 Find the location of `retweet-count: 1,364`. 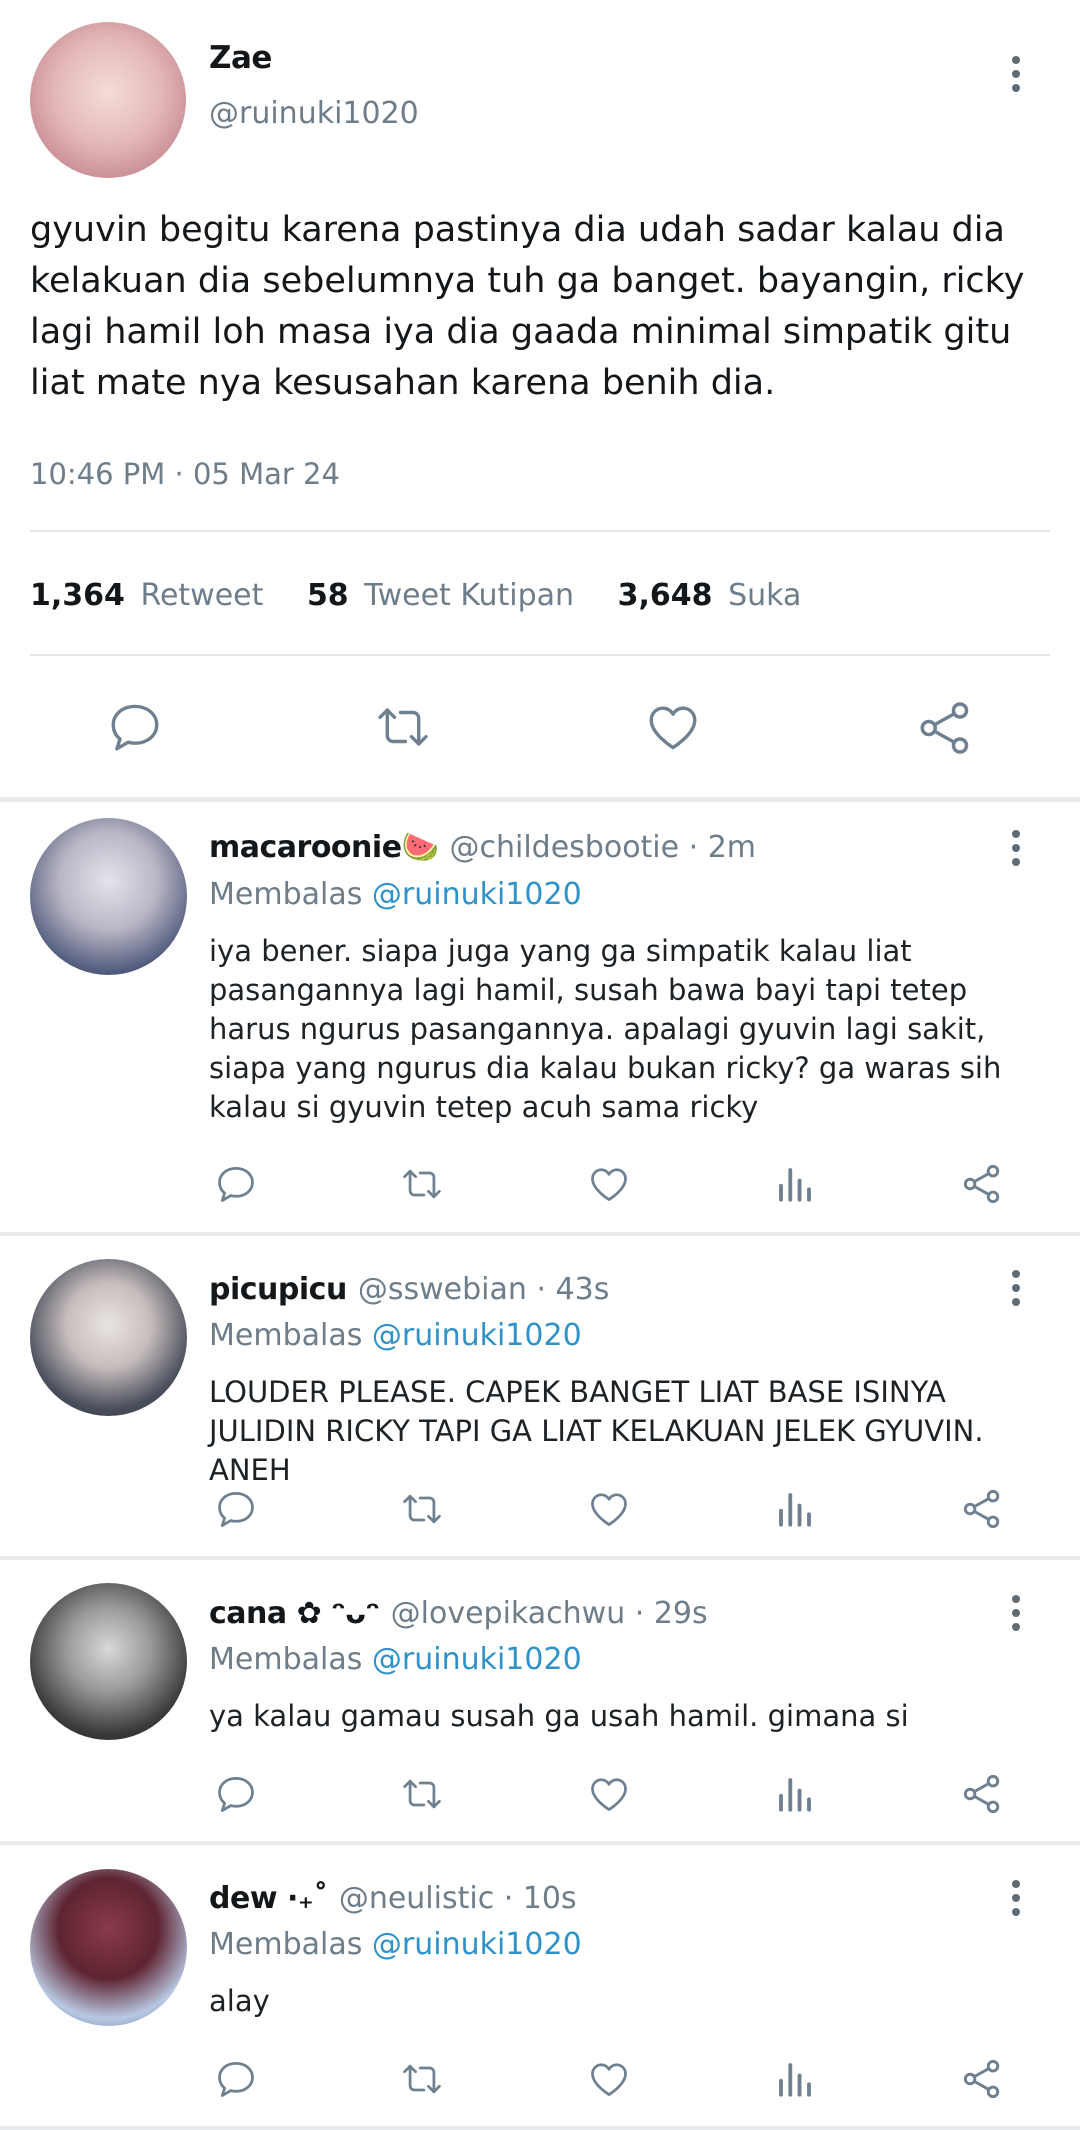

retweet-count: 1,364 is located at coordinates (77, 595).